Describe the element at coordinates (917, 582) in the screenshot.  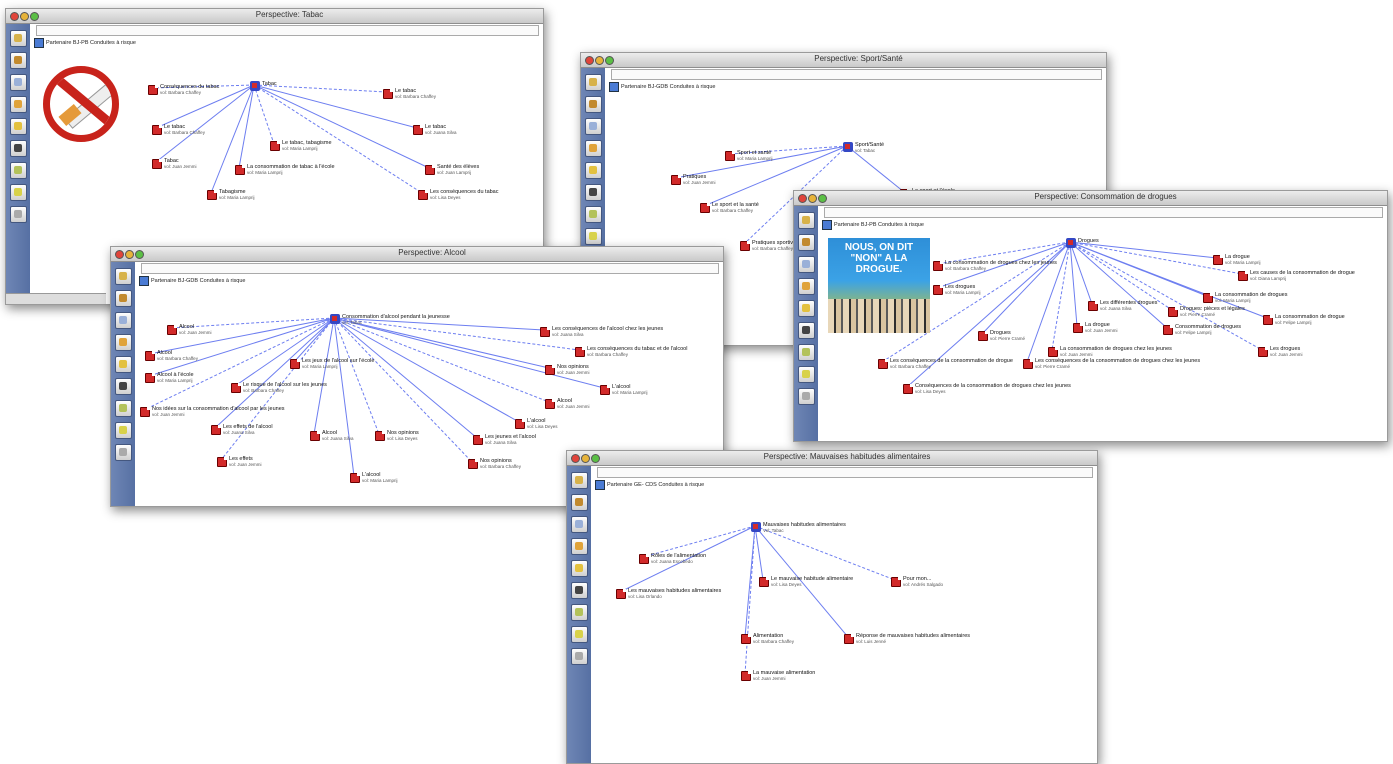
I see `map-node: Pour mon... vol: Andrés Salgado` at that location.